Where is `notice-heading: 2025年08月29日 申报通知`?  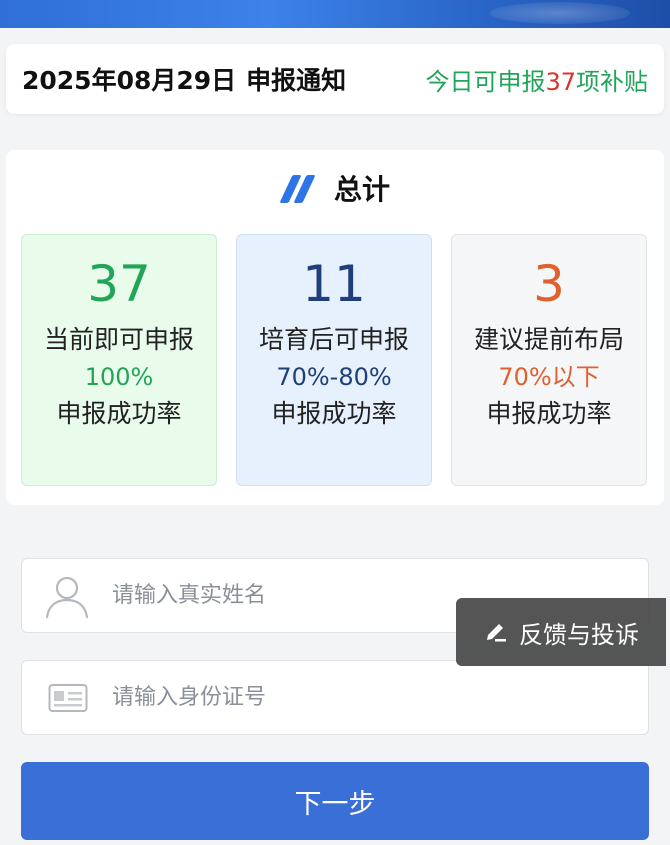
notice-heading: 2025年08月29日 申报通知 is located at coordinates (184, 79).